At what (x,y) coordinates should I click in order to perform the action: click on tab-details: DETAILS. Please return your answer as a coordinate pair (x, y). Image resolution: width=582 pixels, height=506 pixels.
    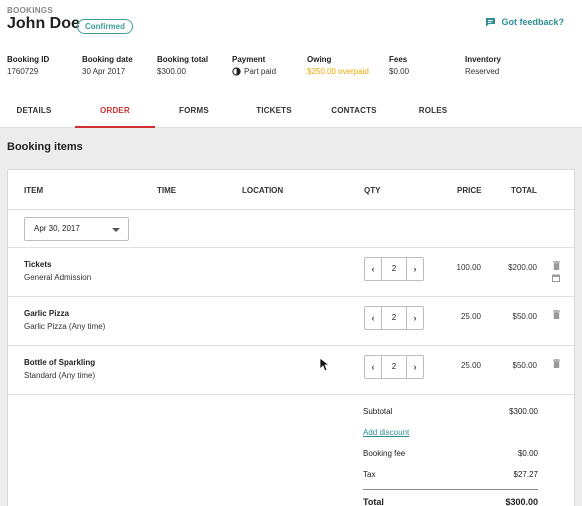
    Looking at the image, I should click on (37, 110).